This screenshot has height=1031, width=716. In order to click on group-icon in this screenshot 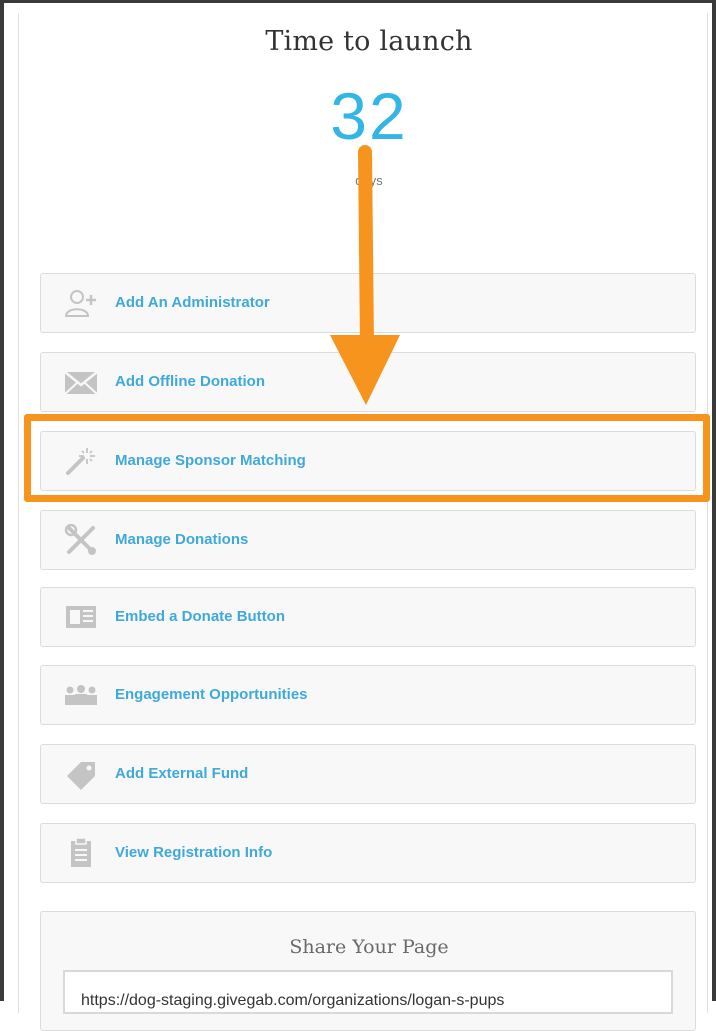, I will do `click(81, 695)`.